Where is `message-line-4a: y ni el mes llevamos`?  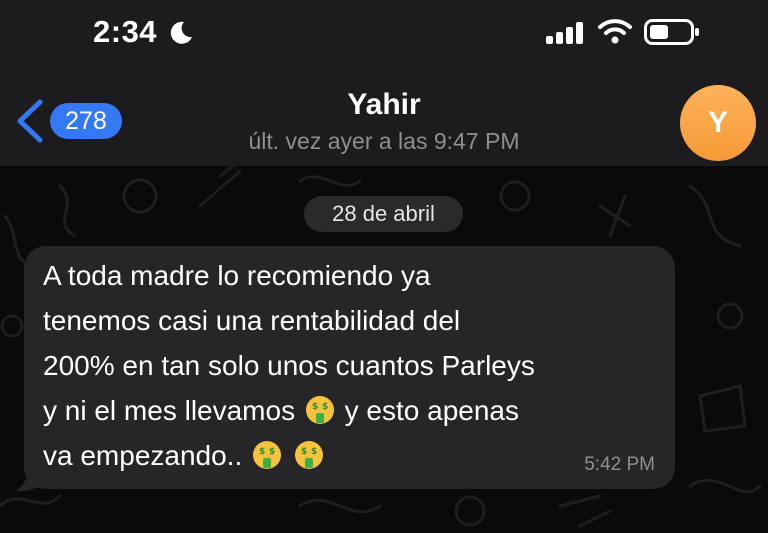
message-line-4a: y ni el mes llevamos is located at coordinates (169, 410).